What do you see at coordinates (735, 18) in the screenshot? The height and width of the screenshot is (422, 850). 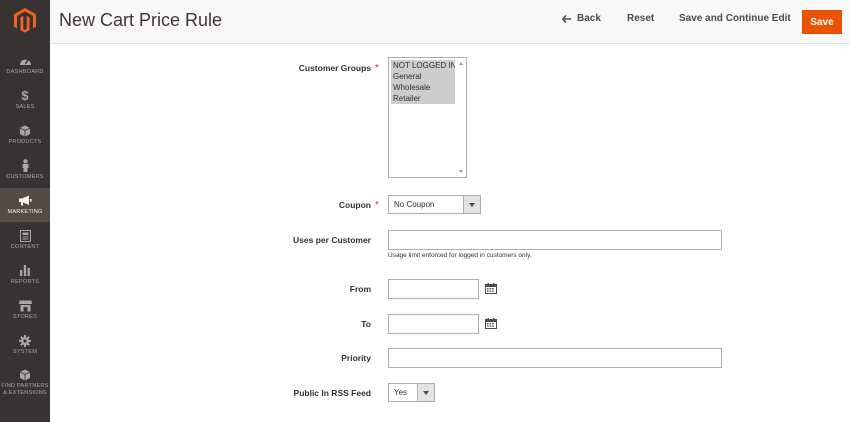 I see `save-and-continue-button: Save and Continue Edit` at bounding box center [735, 18].